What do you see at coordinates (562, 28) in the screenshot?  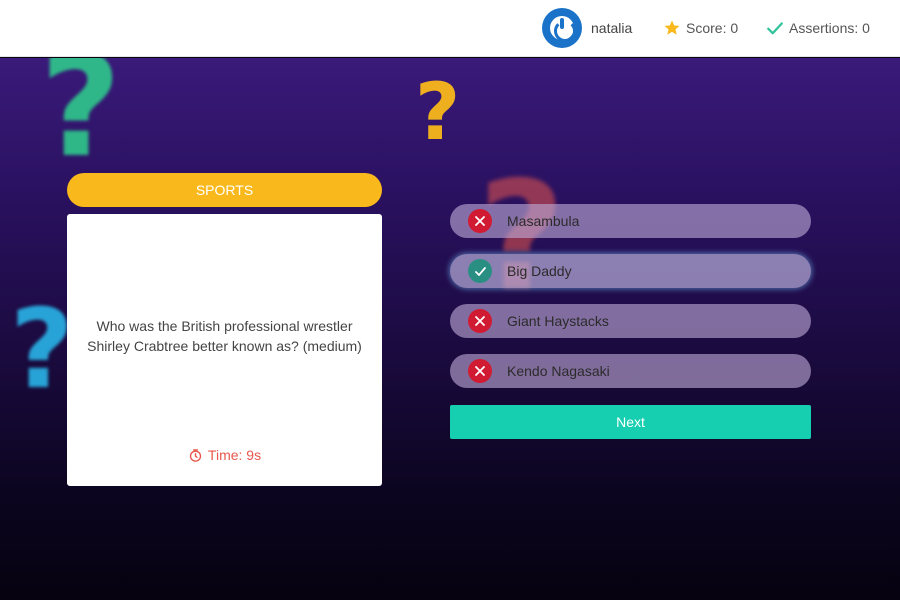 I see `avatar` at bounding box center [562, 28].